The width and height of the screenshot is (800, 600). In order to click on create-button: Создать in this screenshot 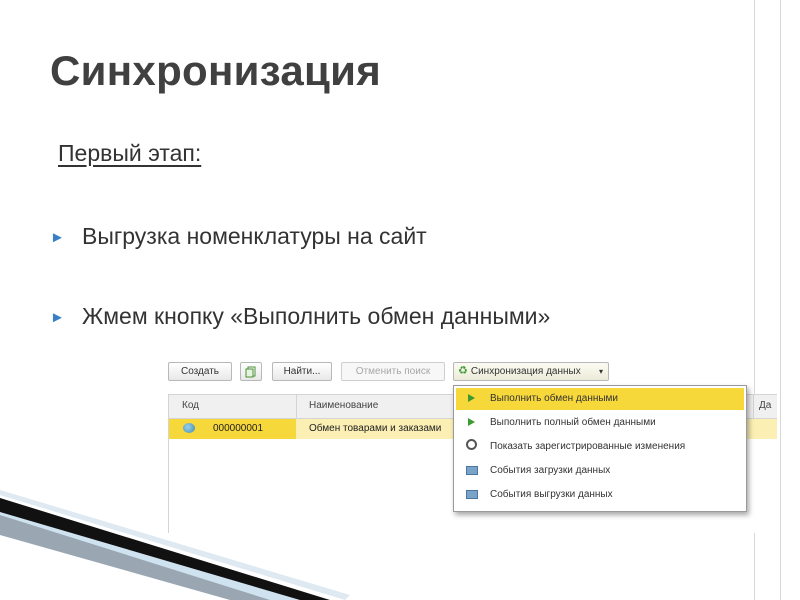, I will do `click(200, 371)`.